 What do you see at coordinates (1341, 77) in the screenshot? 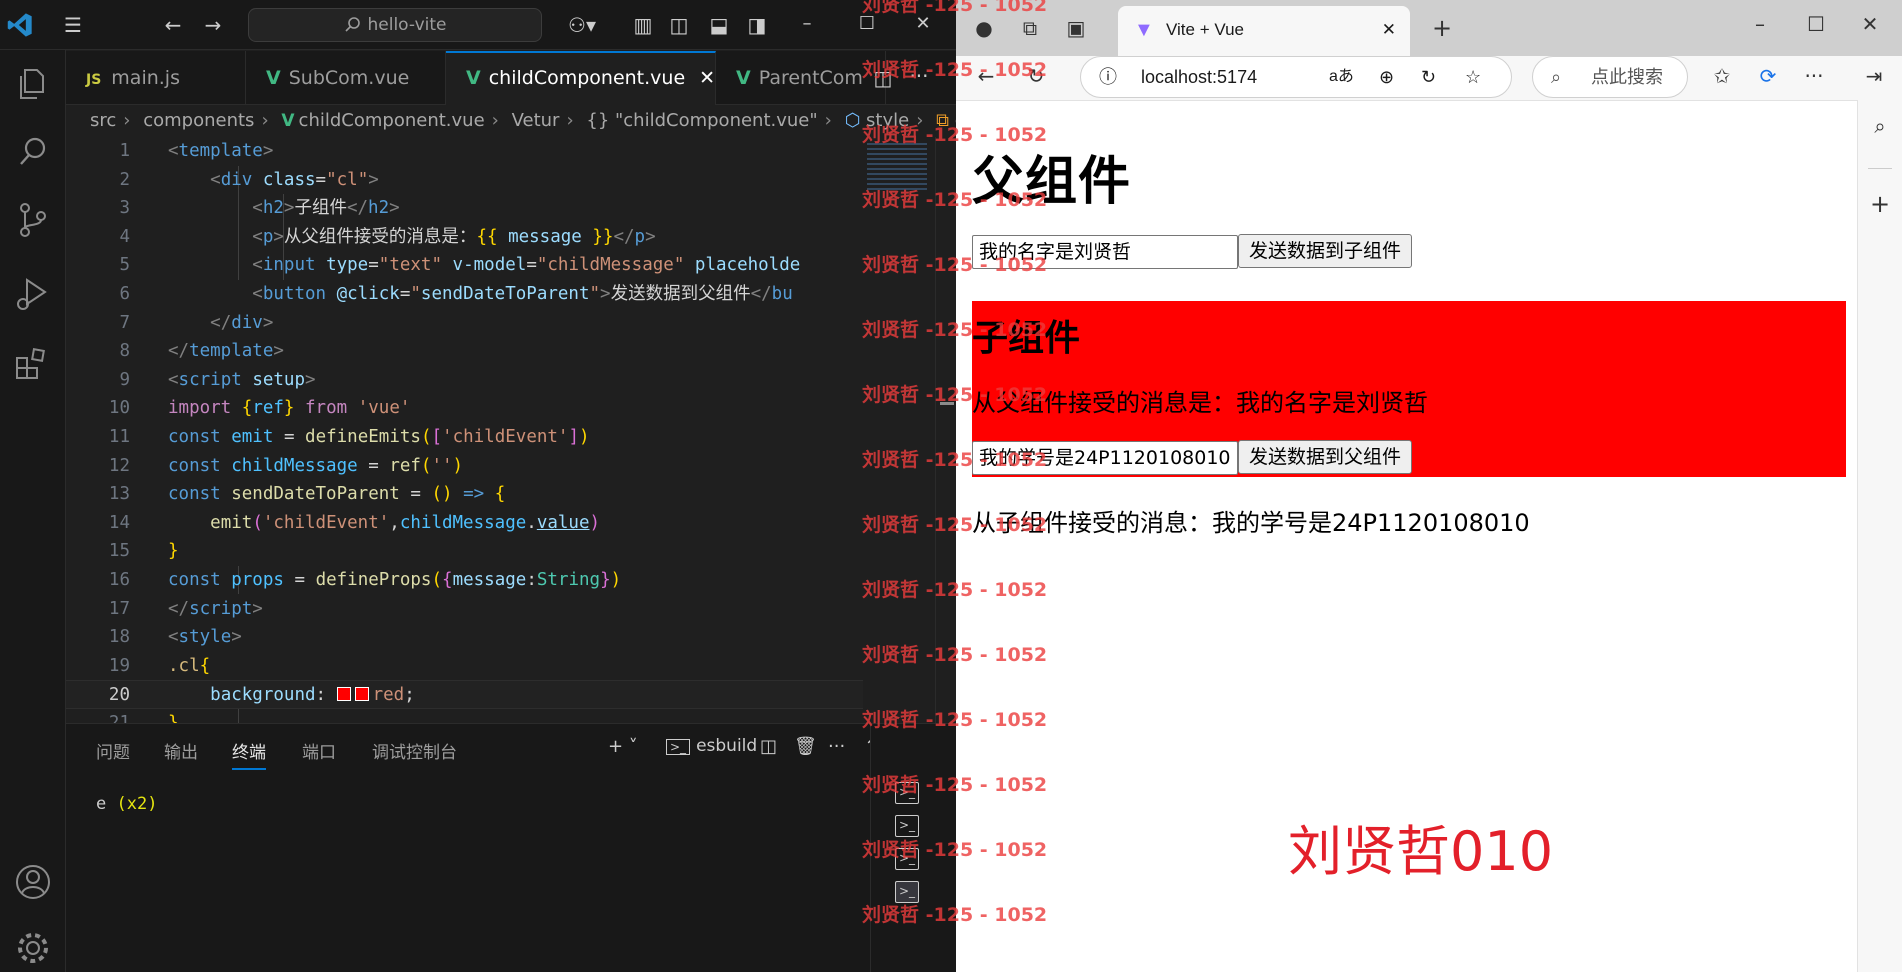
I see `read-aloud-icon: aあ` at bounding box center [1341, 77].